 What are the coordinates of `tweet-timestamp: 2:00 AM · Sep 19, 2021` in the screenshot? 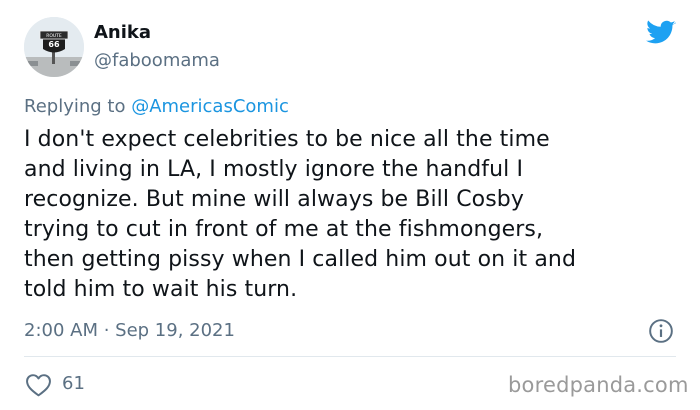 It's located at (129, 331).